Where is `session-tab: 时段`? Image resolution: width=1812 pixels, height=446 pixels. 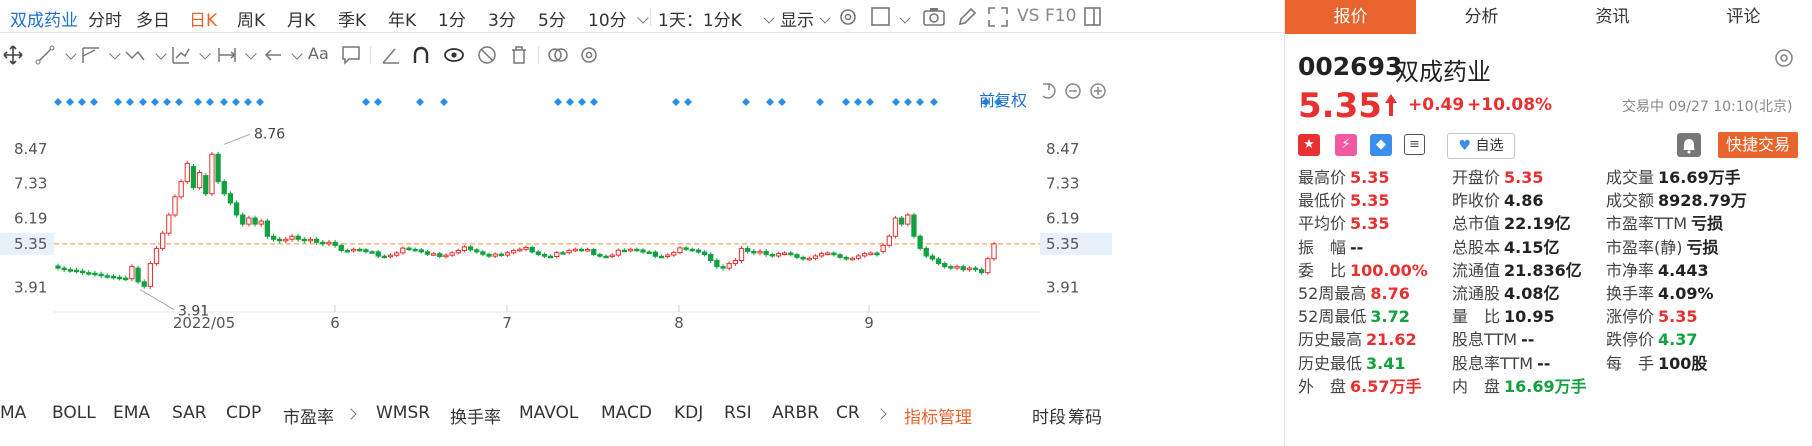
session-tab: 时段 is located at coordinates (1049, 415).